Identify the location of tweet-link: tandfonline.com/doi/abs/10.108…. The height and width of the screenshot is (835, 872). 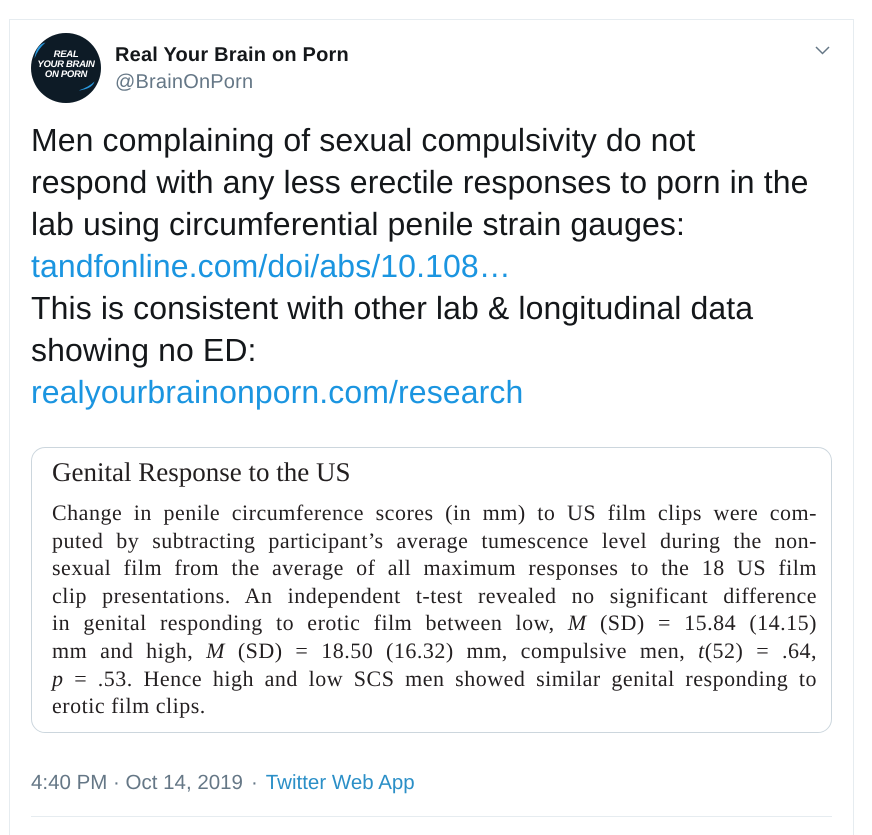
(271, 266).